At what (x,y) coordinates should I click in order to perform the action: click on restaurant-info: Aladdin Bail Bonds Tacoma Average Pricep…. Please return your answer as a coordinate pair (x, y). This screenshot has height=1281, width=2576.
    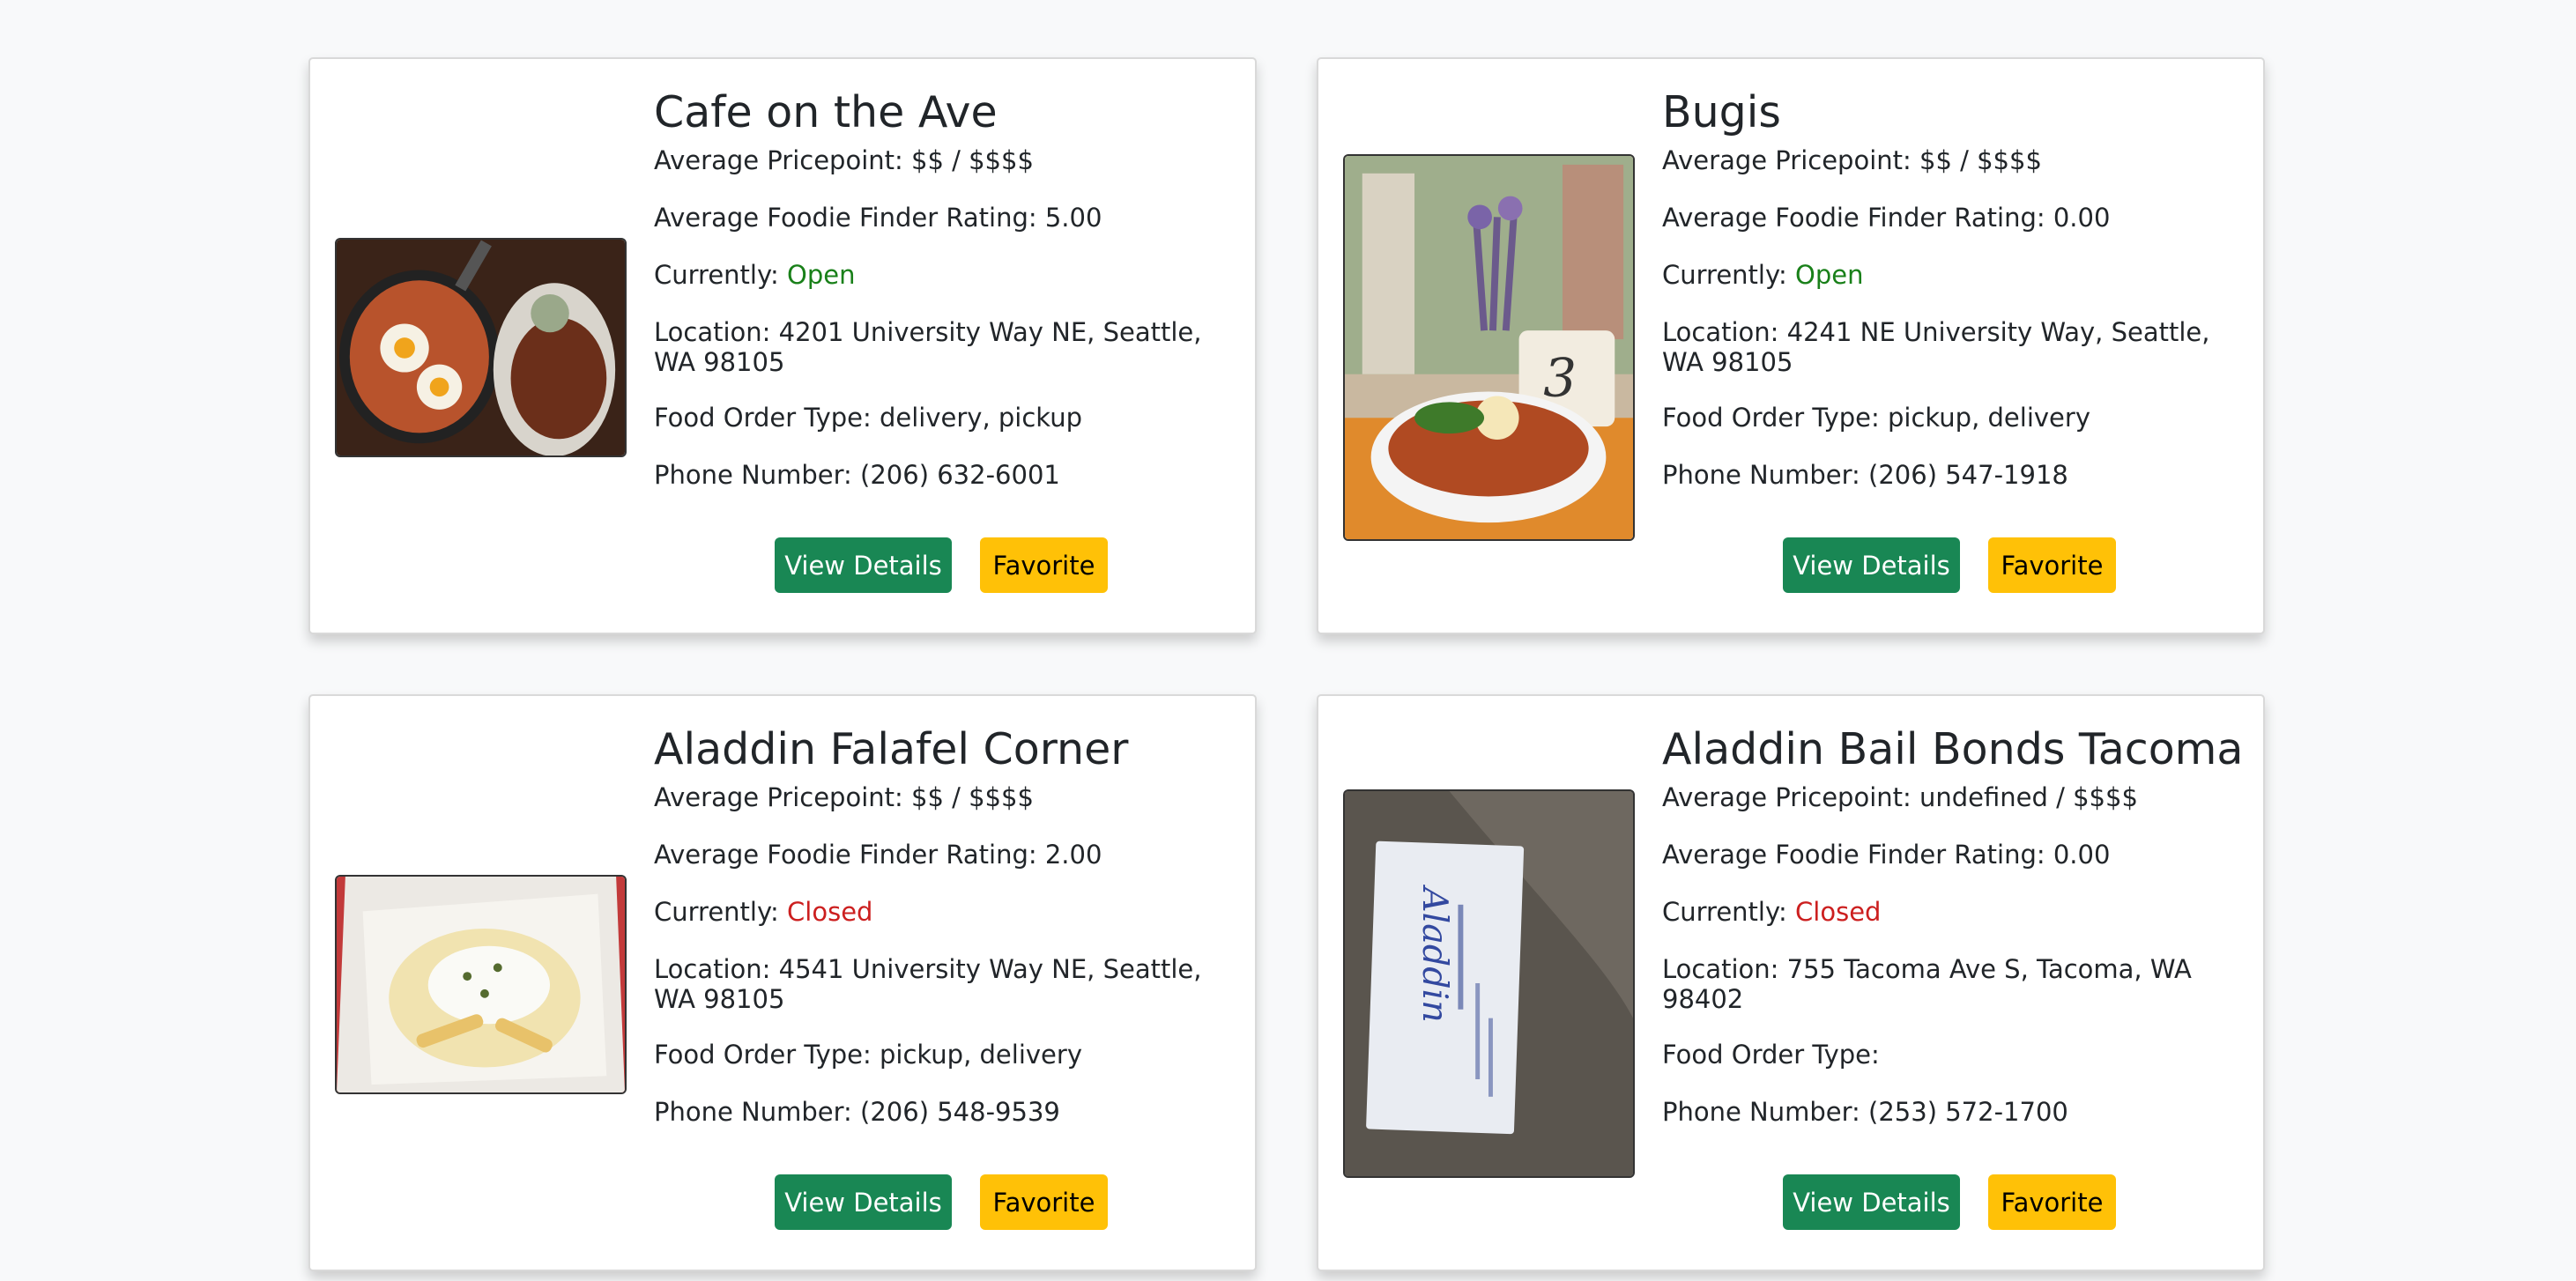
    Looking at the image, I should click on (1953, 924).